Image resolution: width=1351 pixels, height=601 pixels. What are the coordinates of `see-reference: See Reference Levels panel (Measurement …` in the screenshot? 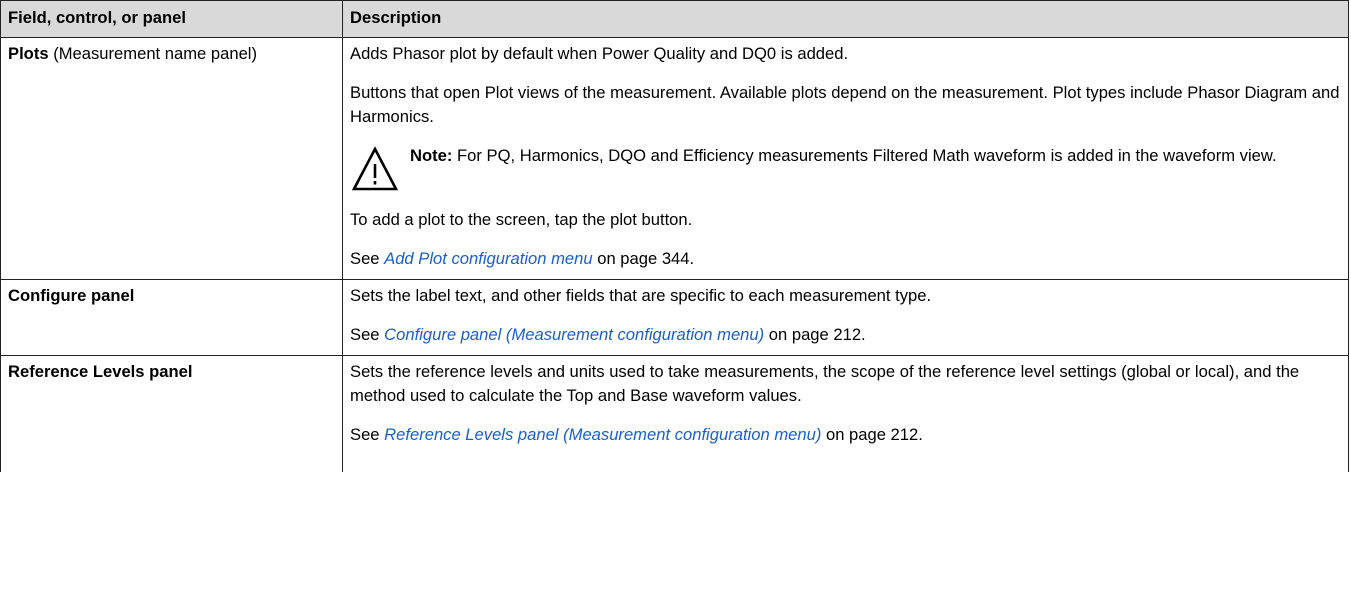 It's located at (845, 435).